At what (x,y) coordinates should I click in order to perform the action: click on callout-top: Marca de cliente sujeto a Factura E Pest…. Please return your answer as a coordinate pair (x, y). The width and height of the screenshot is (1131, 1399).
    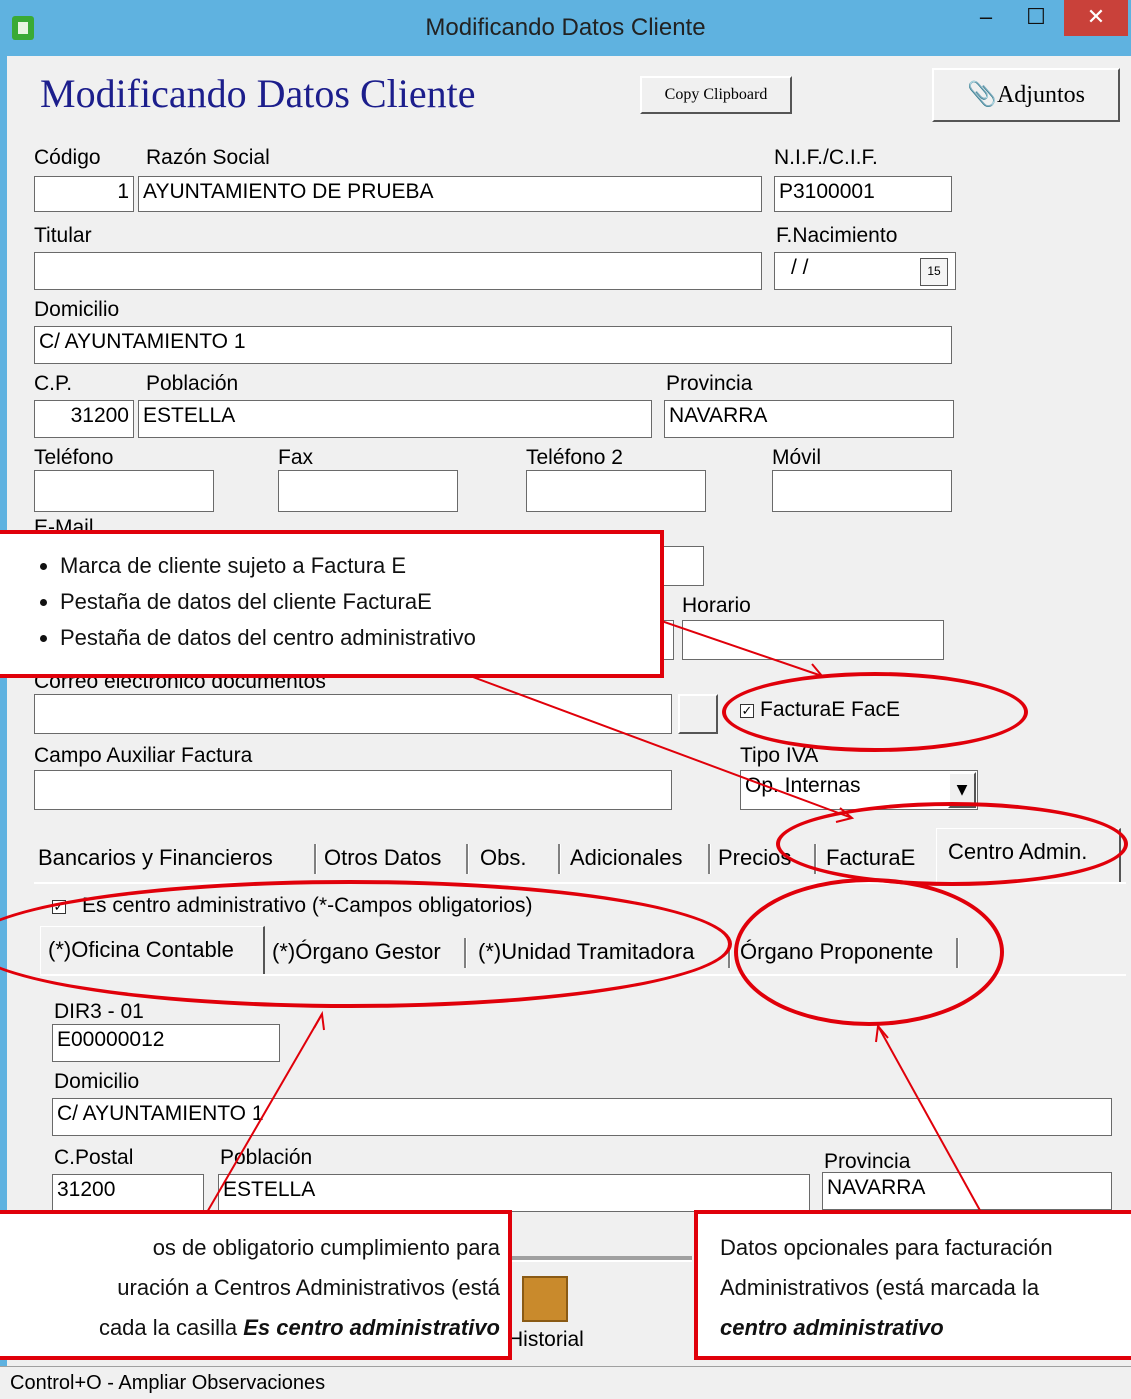
    Looking at the image, I should click on (332, 604).